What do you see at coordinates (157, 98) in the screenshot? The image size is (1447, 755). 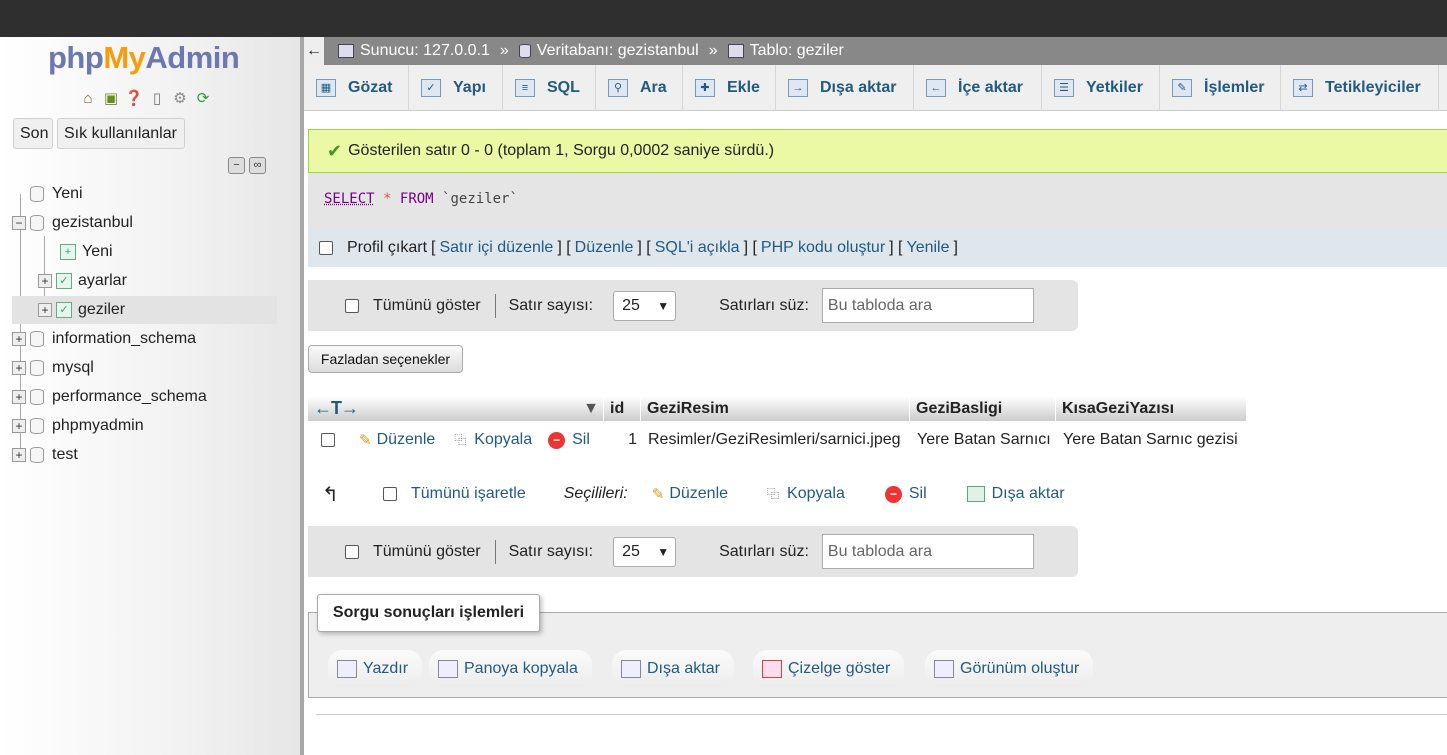 I see `docs-icon: ▯` at bounding box center [157, 98].